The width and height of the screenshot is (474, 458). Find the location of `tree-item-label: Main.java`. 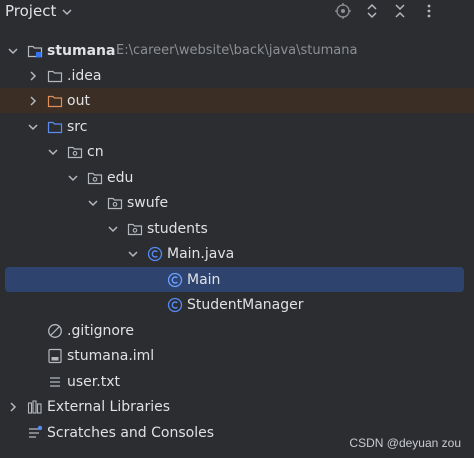

tree-item-label: Main.java is located at coordinates (201, 253).